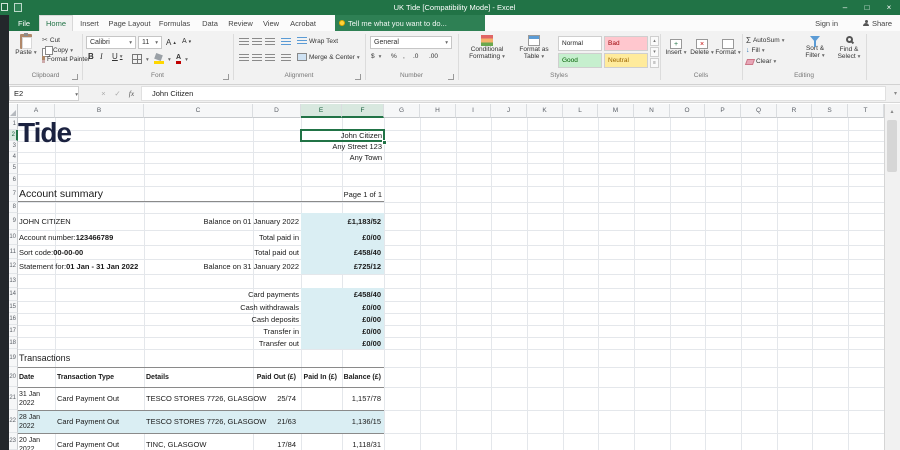 The width and height of the screenshot is (900, 450). Describe the element at coordinates (702, 55) in the screenshot. I see `delete-cells-button: × Delete` at that location.